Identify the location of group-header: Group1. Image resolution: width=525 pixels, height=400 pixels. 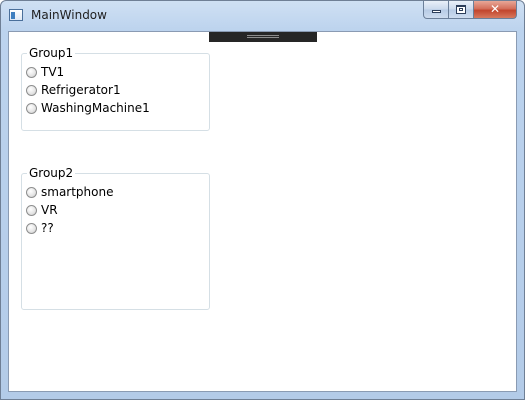
(51, 53).